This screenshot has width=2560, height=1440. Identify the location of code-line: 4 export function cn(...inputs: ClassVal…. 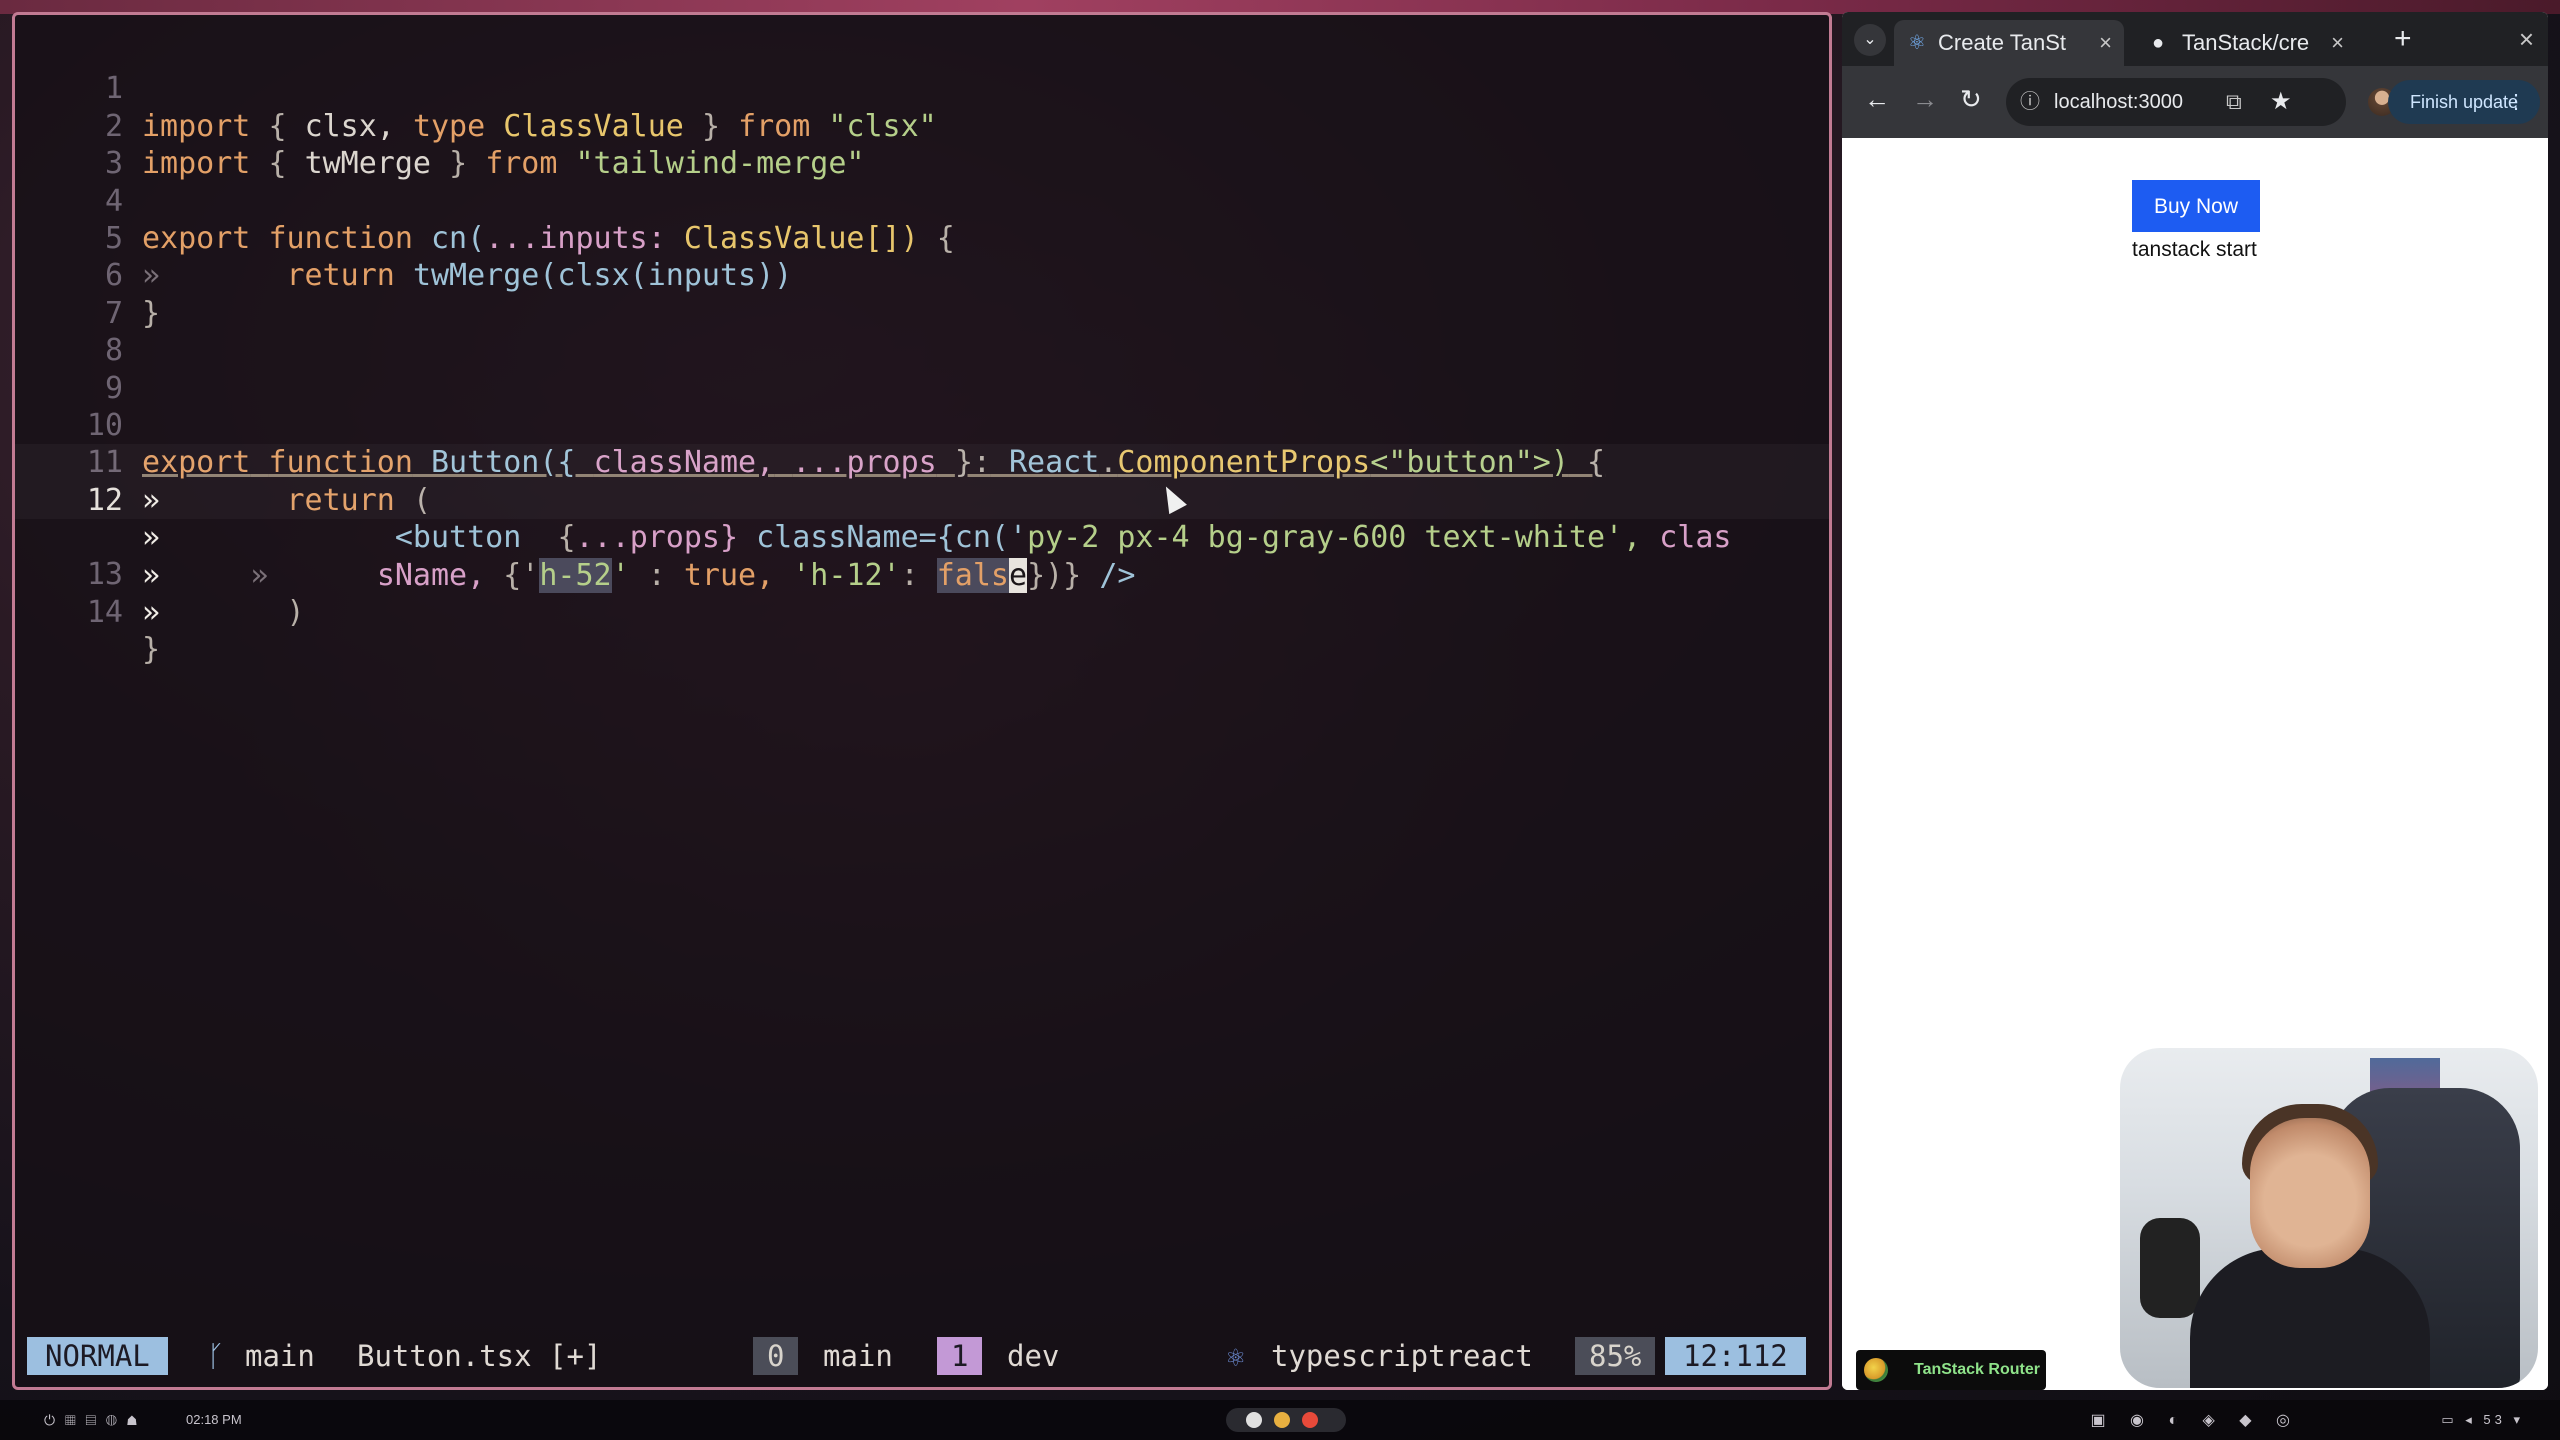
(922, 200).